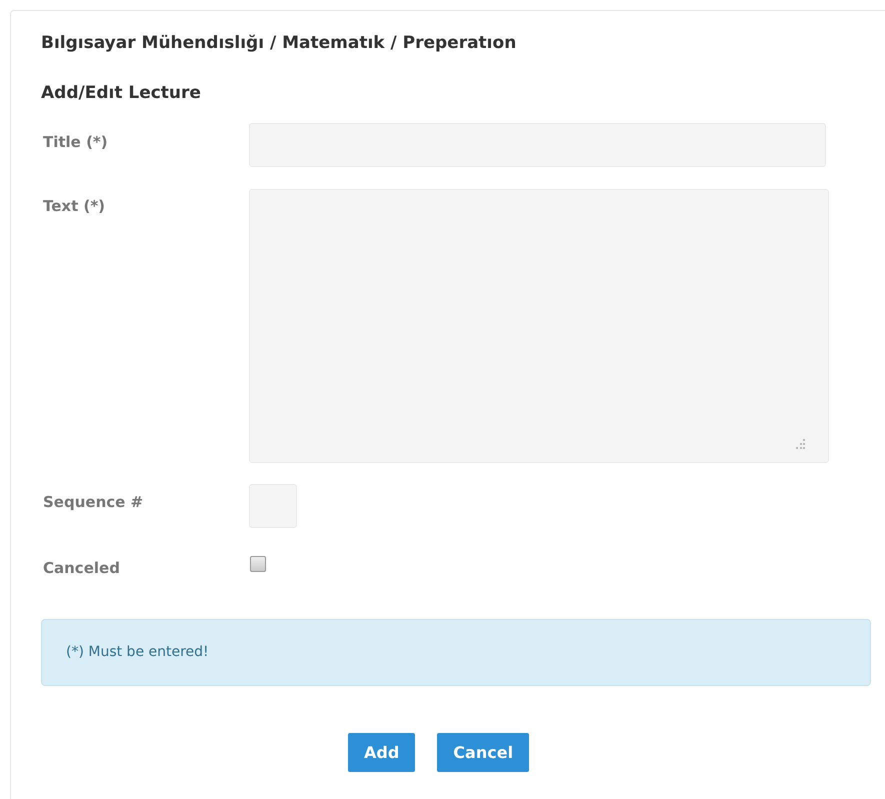 The height and width of the screenshot is (799, 885). Describe the element at coordinates (137, 652) in the screenshot. I see `alert-text: (*) Must be entered!` at that location.